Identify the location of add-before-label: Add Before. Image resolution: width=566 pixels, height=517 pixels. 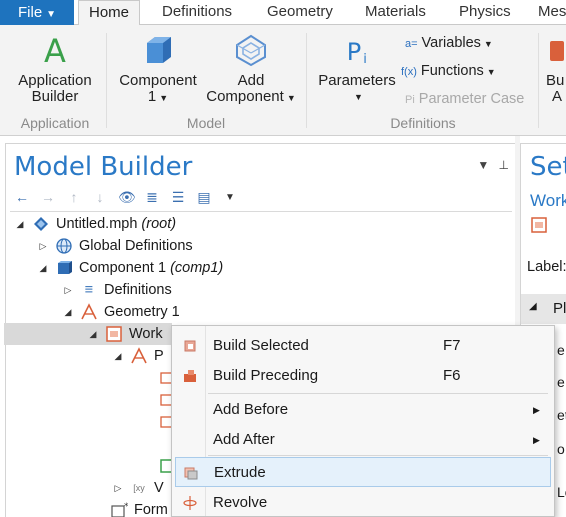
(251, 409).